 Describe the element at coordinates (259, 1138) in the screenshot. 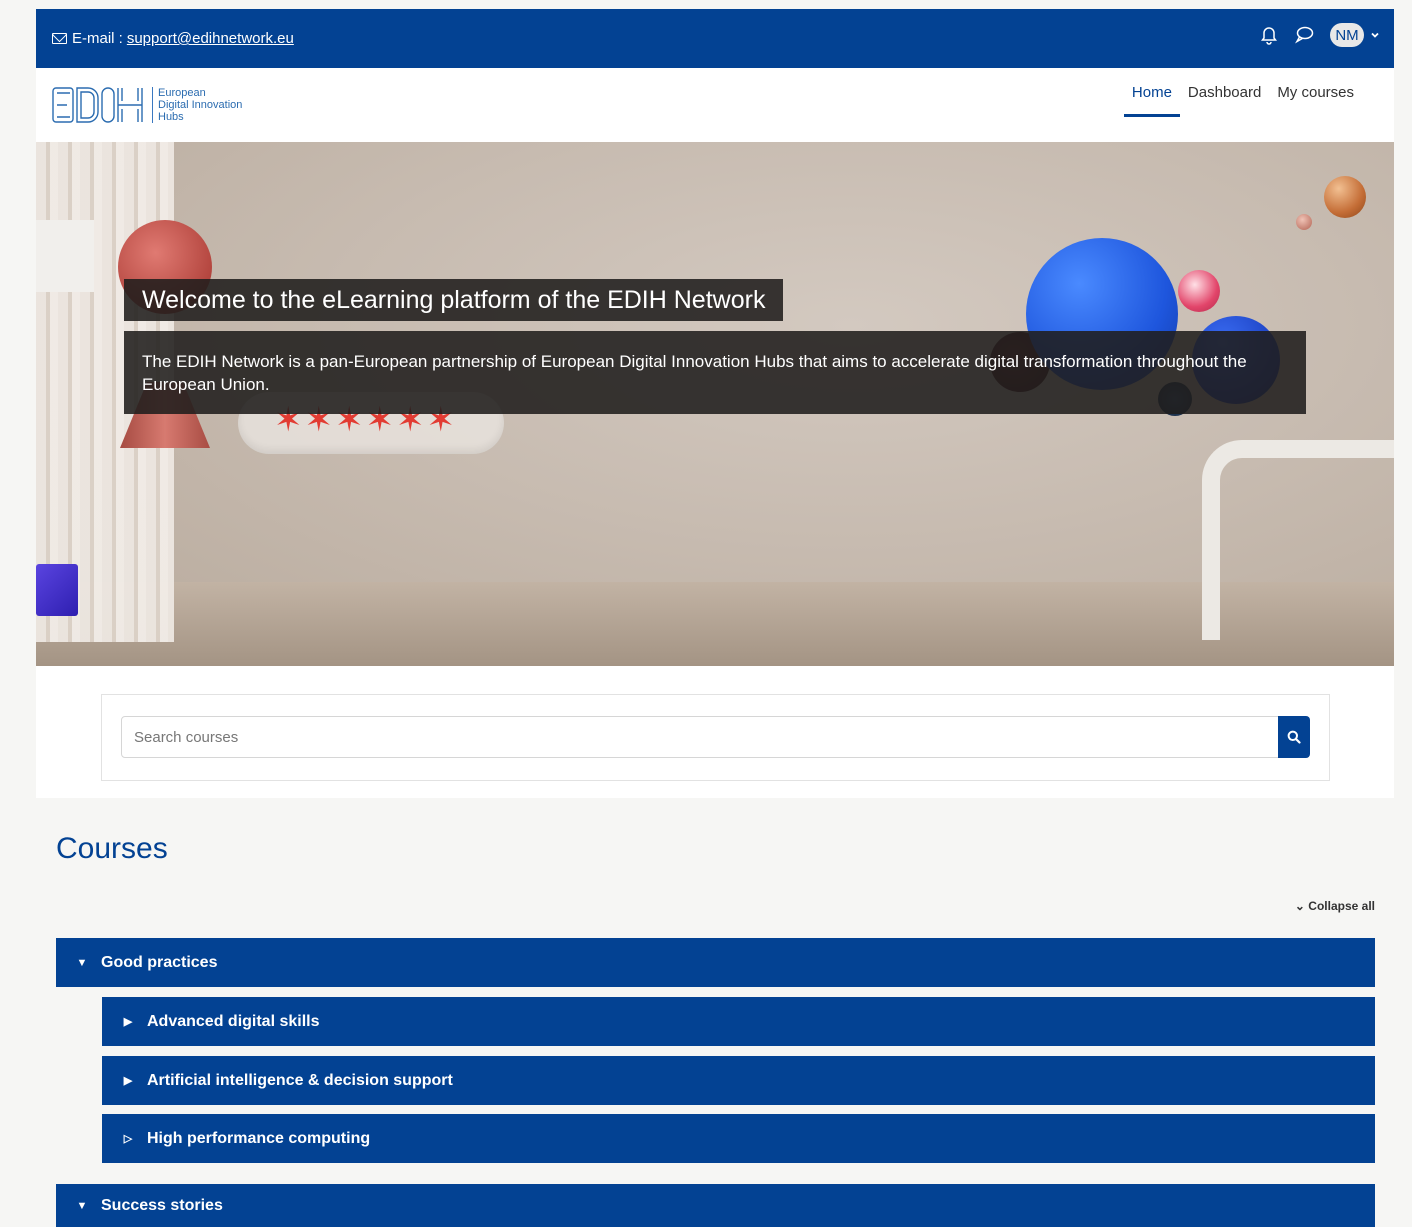

I see `category-label: High performance computing` at that location.